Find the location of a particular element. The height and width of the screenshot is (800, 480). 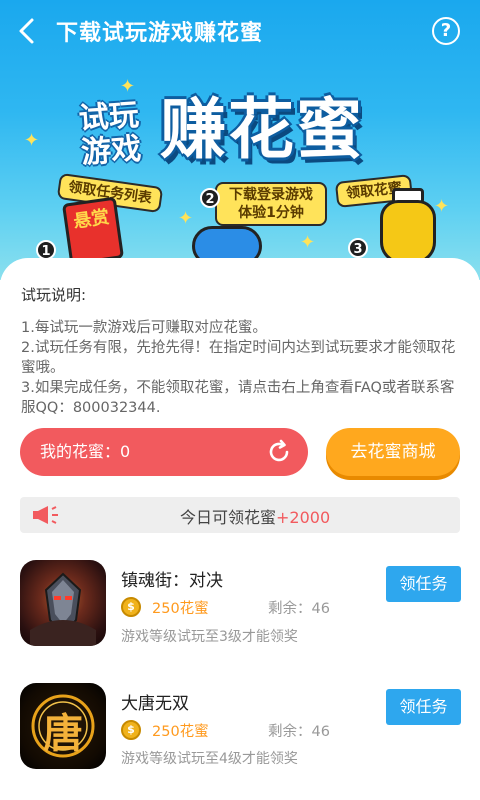

red-envelope-illustration: 悬赏 is located at coordinates (93, 231).